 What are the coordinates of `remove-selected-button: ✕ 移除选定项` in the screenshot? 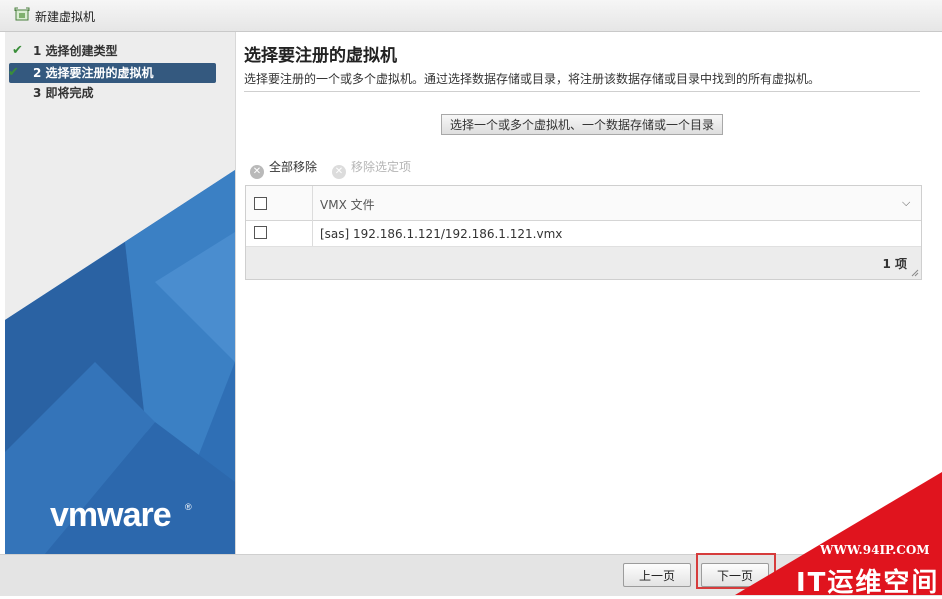 It's located at (372, 168).